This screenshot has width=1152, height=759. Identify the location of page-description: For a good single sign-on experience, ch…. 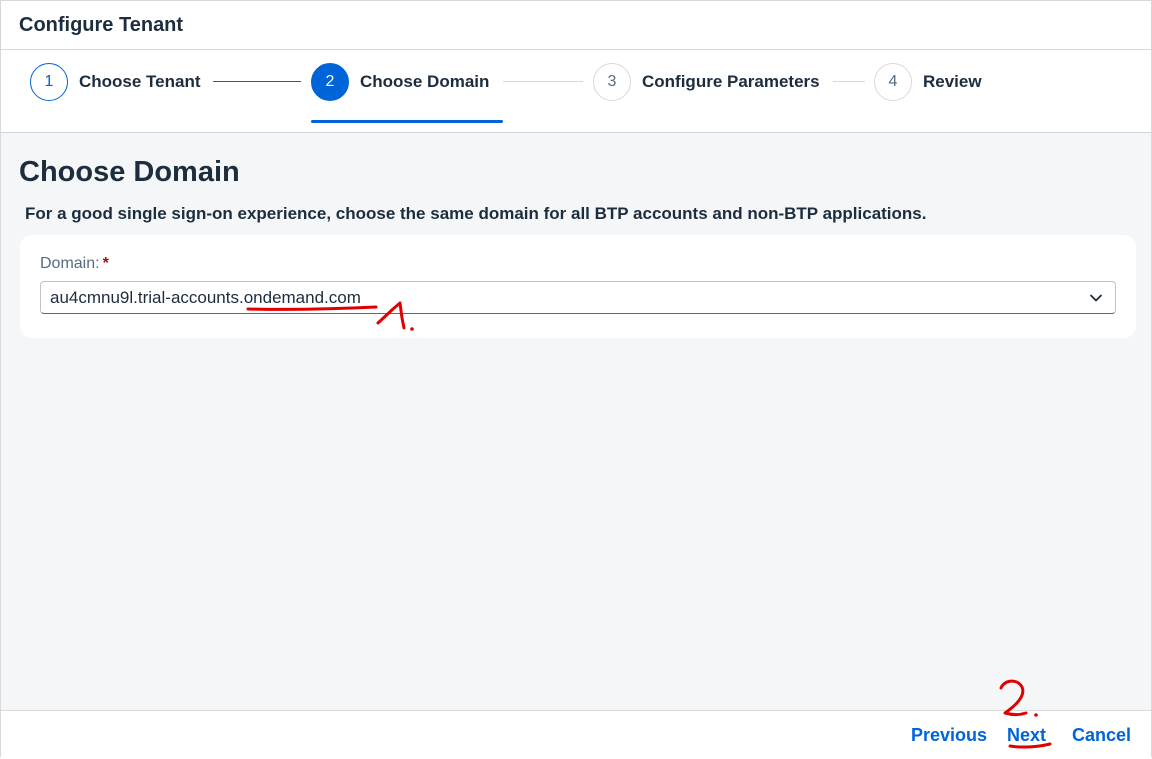
(476, 213).